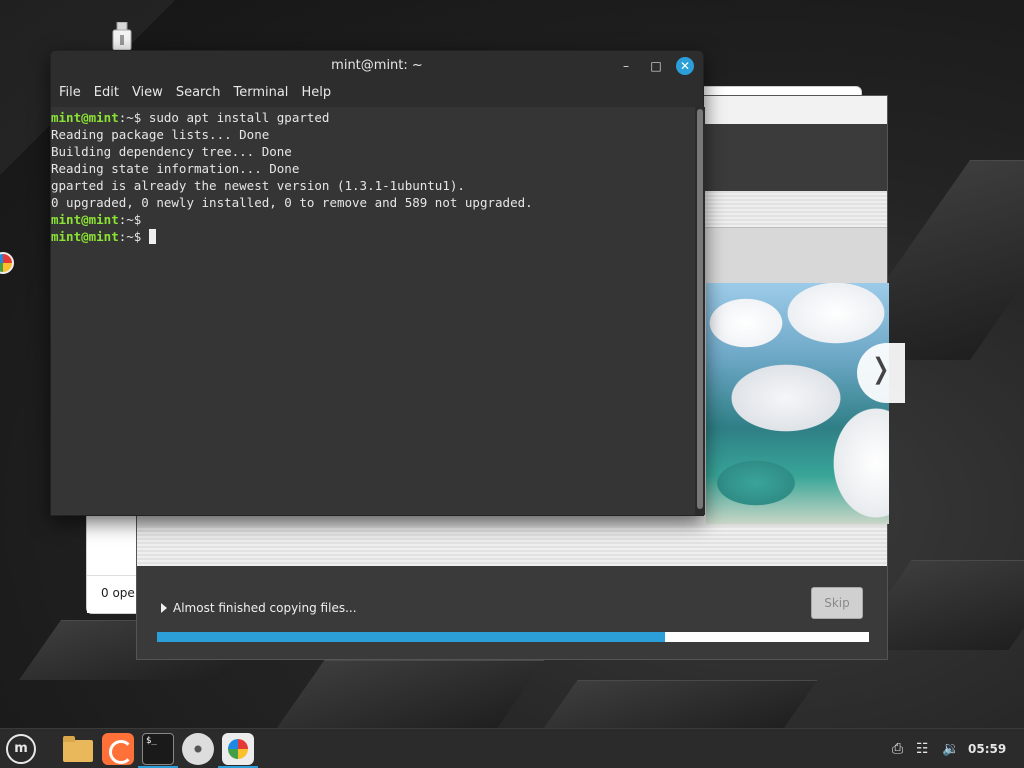  Describe the element at coordinates (837, 603) in the screenshot. I see `skip-button: Skip` at that location.